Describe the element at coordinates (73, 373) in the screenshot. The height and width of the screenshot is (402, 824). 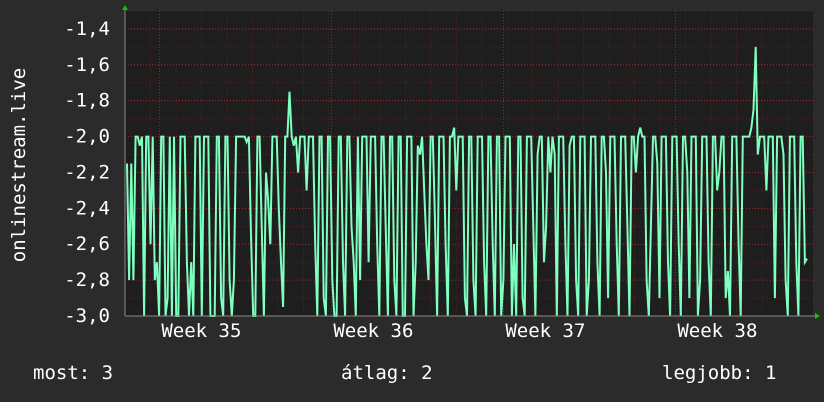
I see `current-value: most: 3` at that location.